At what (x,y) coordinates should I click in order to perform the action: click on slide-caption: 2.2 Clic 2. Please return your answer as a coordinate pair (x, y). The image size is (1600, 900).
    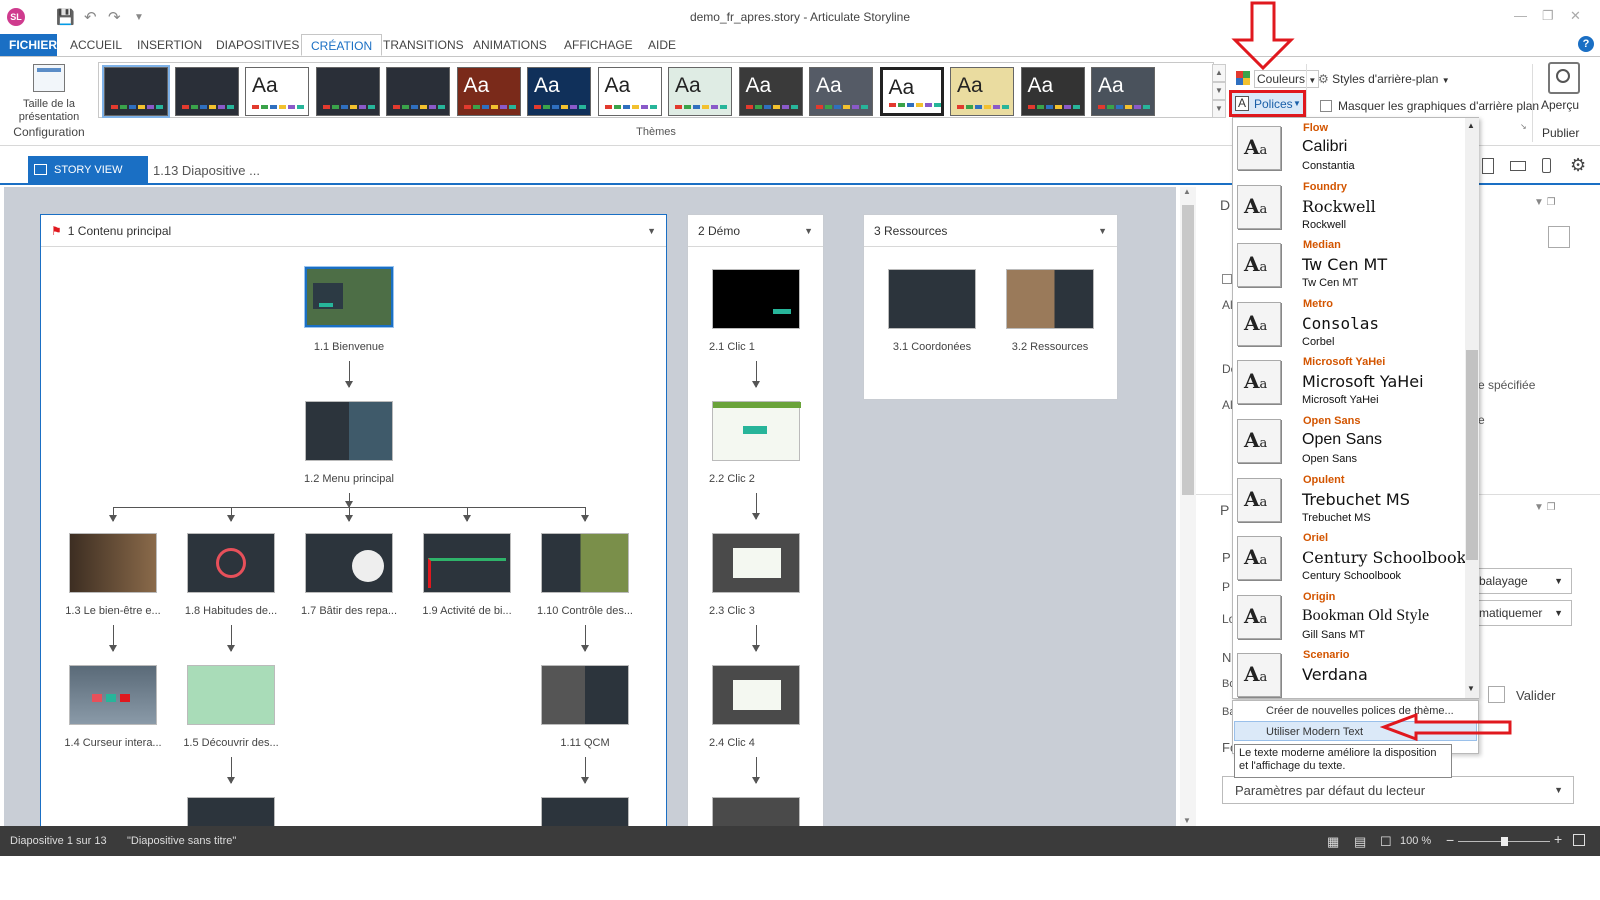
    Looking at the image, I should click on (756, 479).